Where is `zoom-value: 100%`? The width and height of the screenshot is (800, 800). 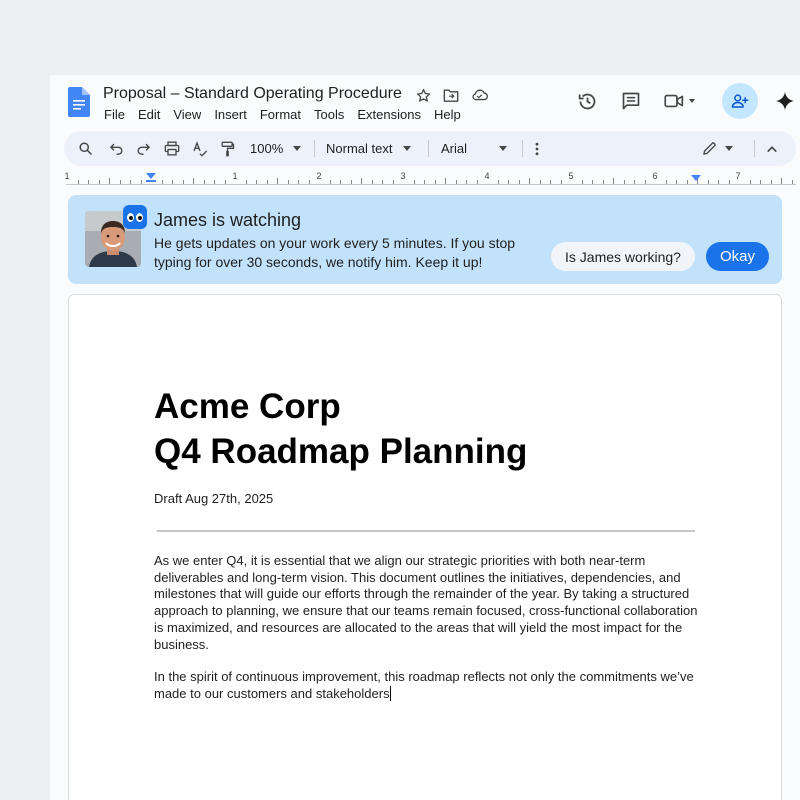 zoom-value: 100% is located at coordinates (267, 148).